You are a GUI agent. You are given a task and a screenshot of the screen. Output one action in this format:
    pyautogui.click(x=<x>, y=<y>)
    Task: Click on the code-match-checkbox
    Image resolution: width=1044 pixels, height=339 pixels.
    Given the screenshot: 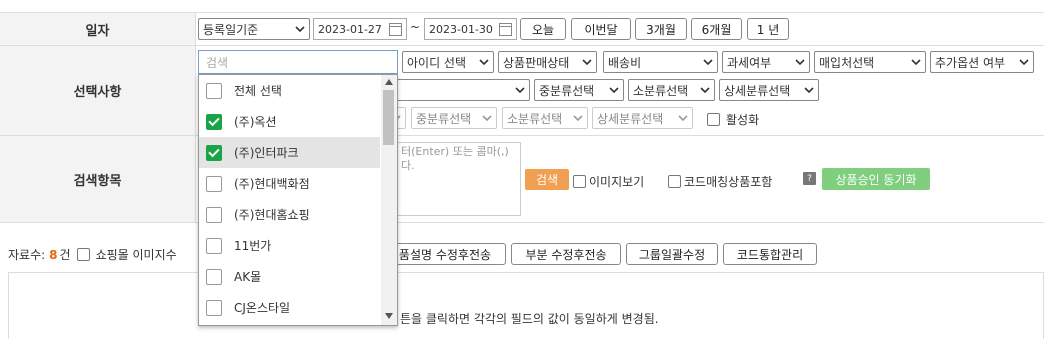 What is the action you would take?
    pyautogui.click(x=674, y=181)
    